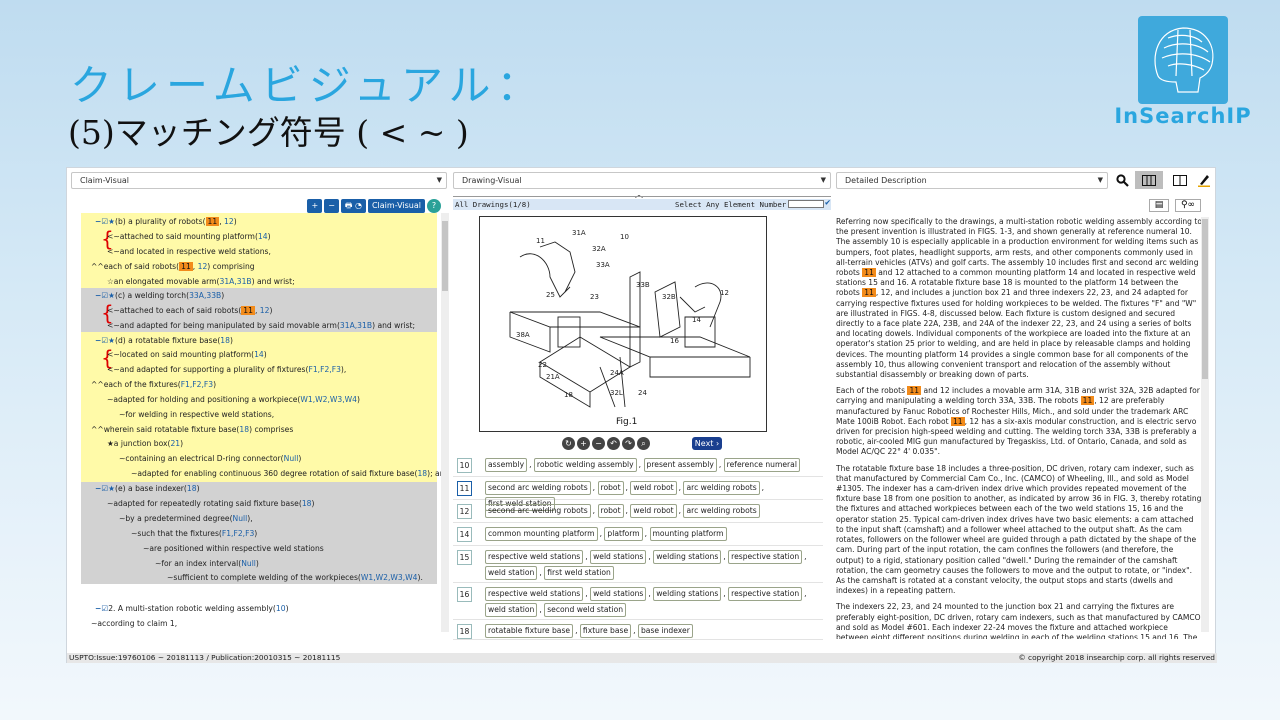 The width and height of the screenshot is (1280, 720). I want to click on element-number-input, so click(806, 204).